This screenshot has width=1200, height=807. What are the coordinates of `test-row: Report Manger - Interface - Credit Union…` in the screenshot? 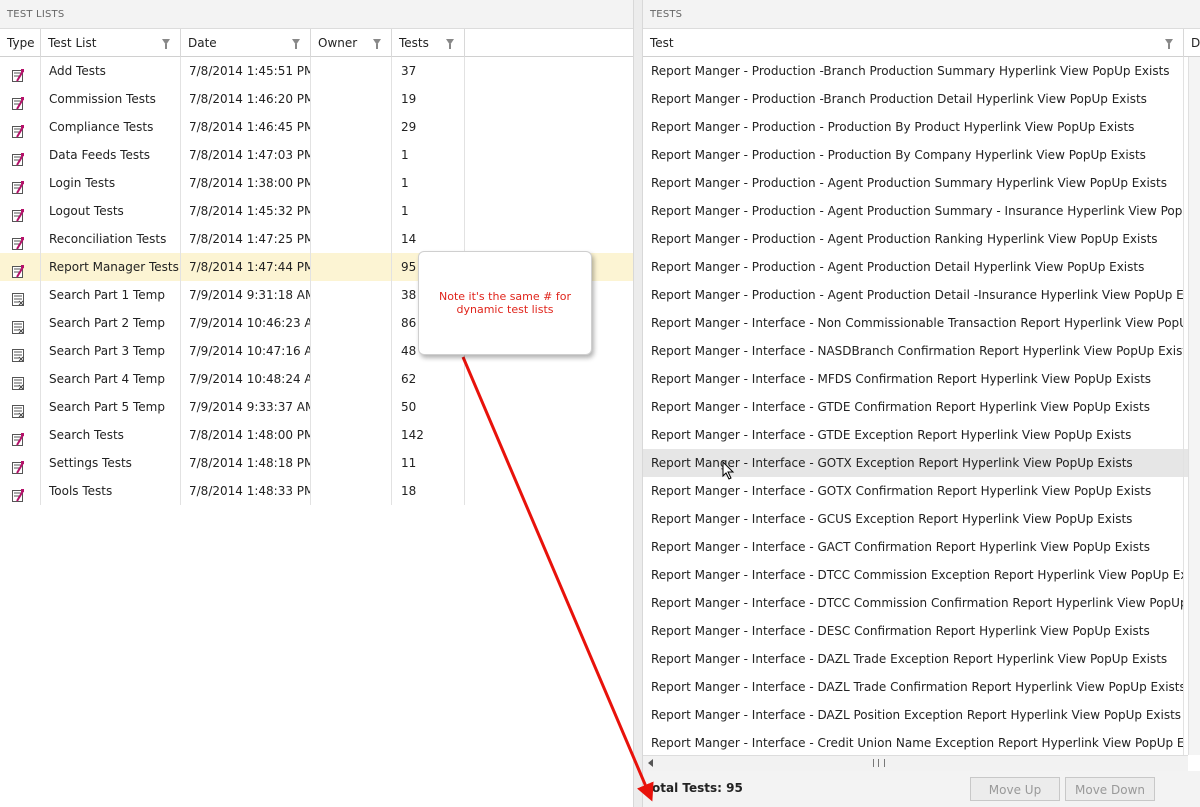 It's located at (915, 743).